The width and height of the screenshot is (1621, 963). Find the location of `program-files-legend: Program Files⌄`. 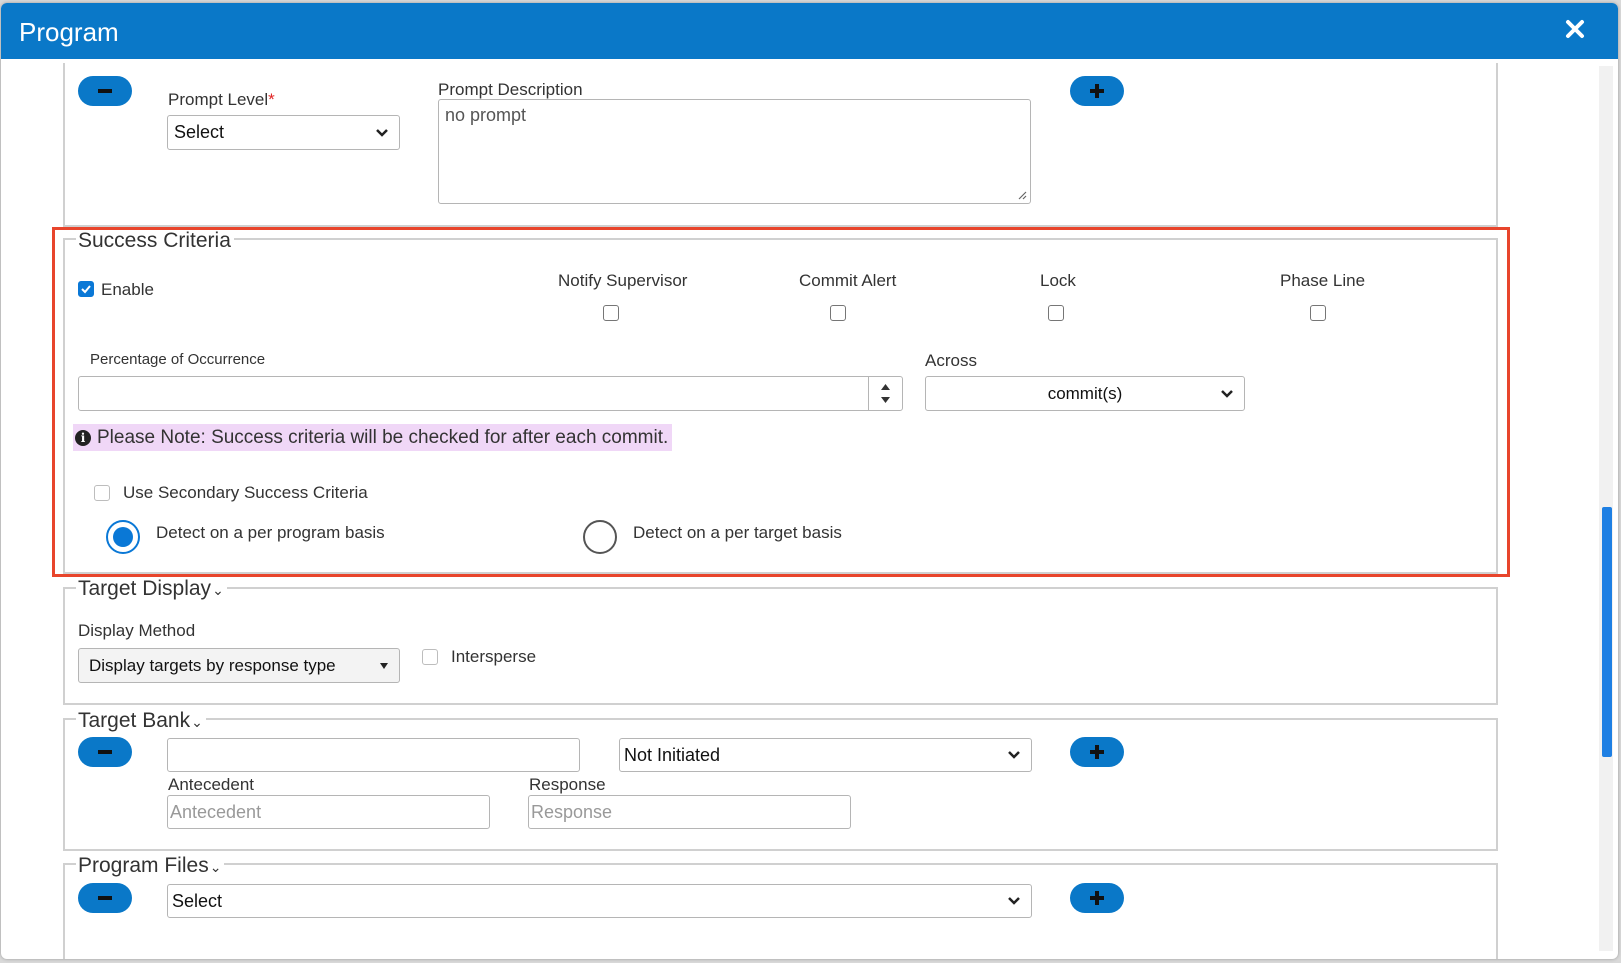

program-files-legend: Program Files⌄ is located at coordinates (150, 866).